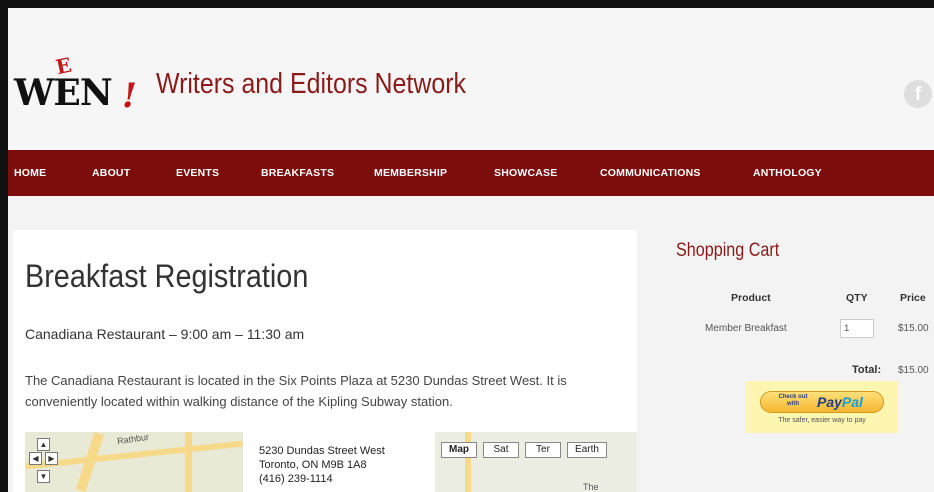 The width and height of the screenshot is (934, 492). I want to click on address-city: Toronto, ON M9B 1A8, so click(313, 465).